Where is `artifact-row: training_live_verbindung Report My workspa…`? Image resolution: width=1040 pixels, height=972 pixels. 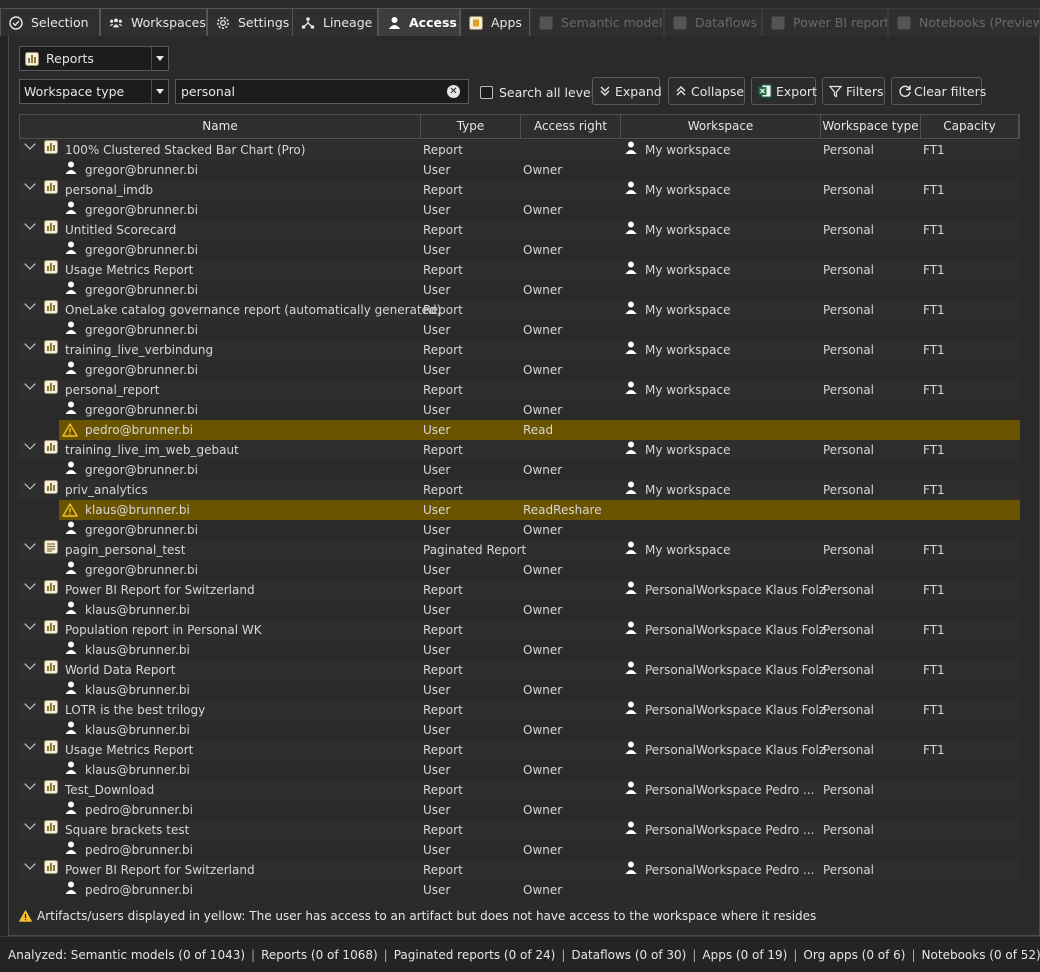
artifact-row: training_live_verbindung Report My workspa… is located at coordinates (519, 349).